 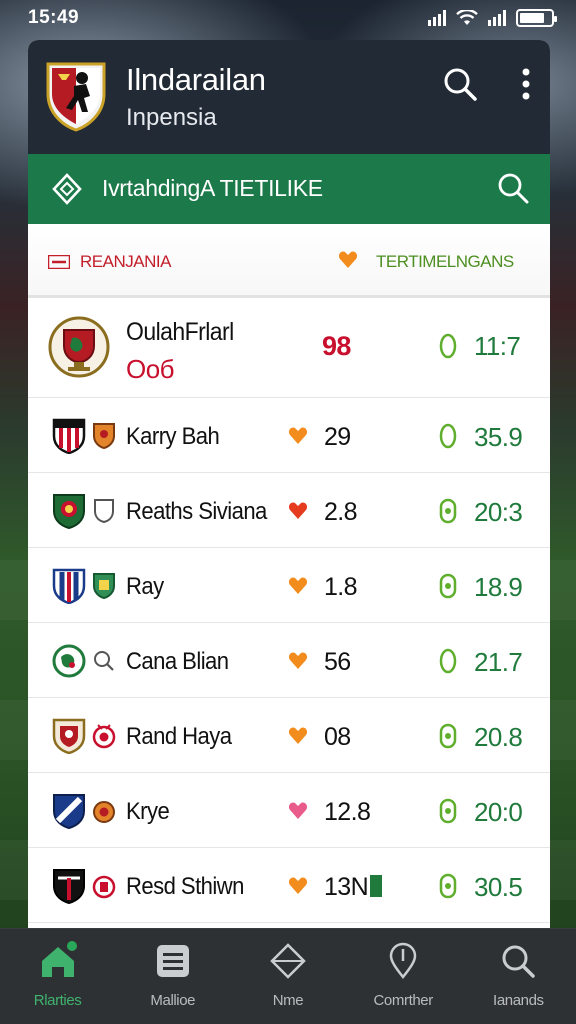 What do you see at coordinates (76, 97) in the screenshot?
I see `club-crest-icon` at bounding box center [76, 97].